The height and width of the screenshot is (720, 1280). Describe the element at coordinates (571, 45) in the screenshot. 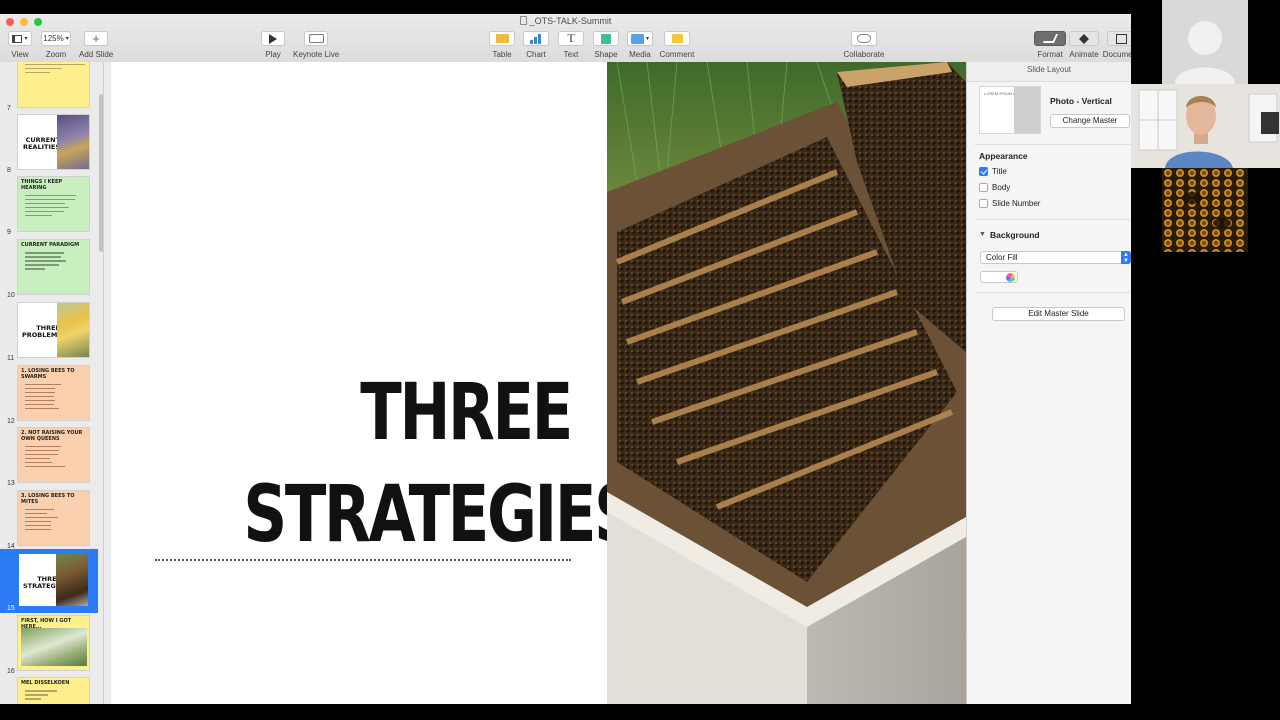

I see `text-button: T Text` at that location.